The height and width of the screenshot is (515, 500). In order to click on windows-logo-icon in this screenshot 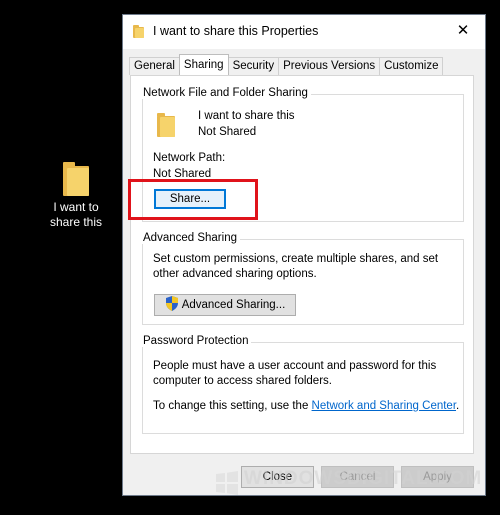, I will do `click(227, 483)`.